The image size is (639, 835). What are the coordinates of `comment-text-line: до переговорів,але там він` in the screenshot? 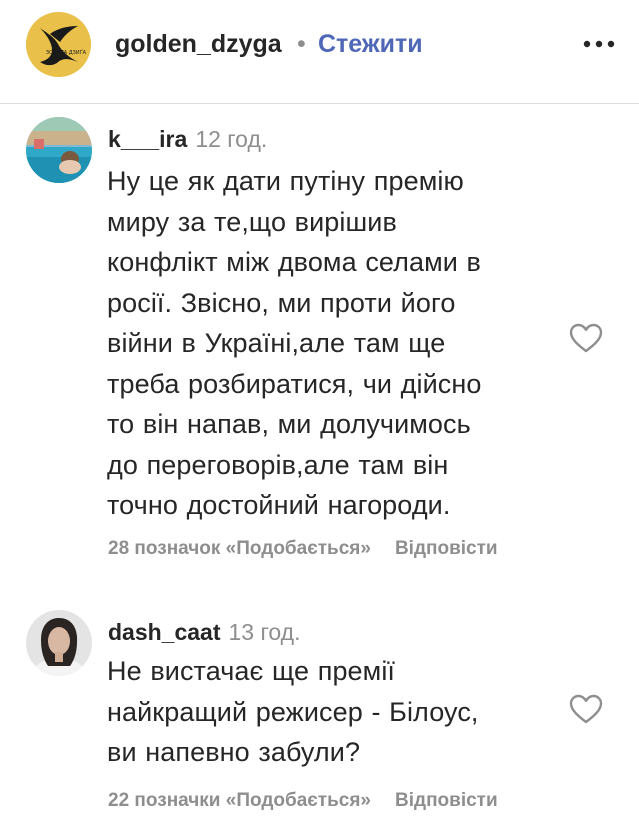 It's located at (278, 464).